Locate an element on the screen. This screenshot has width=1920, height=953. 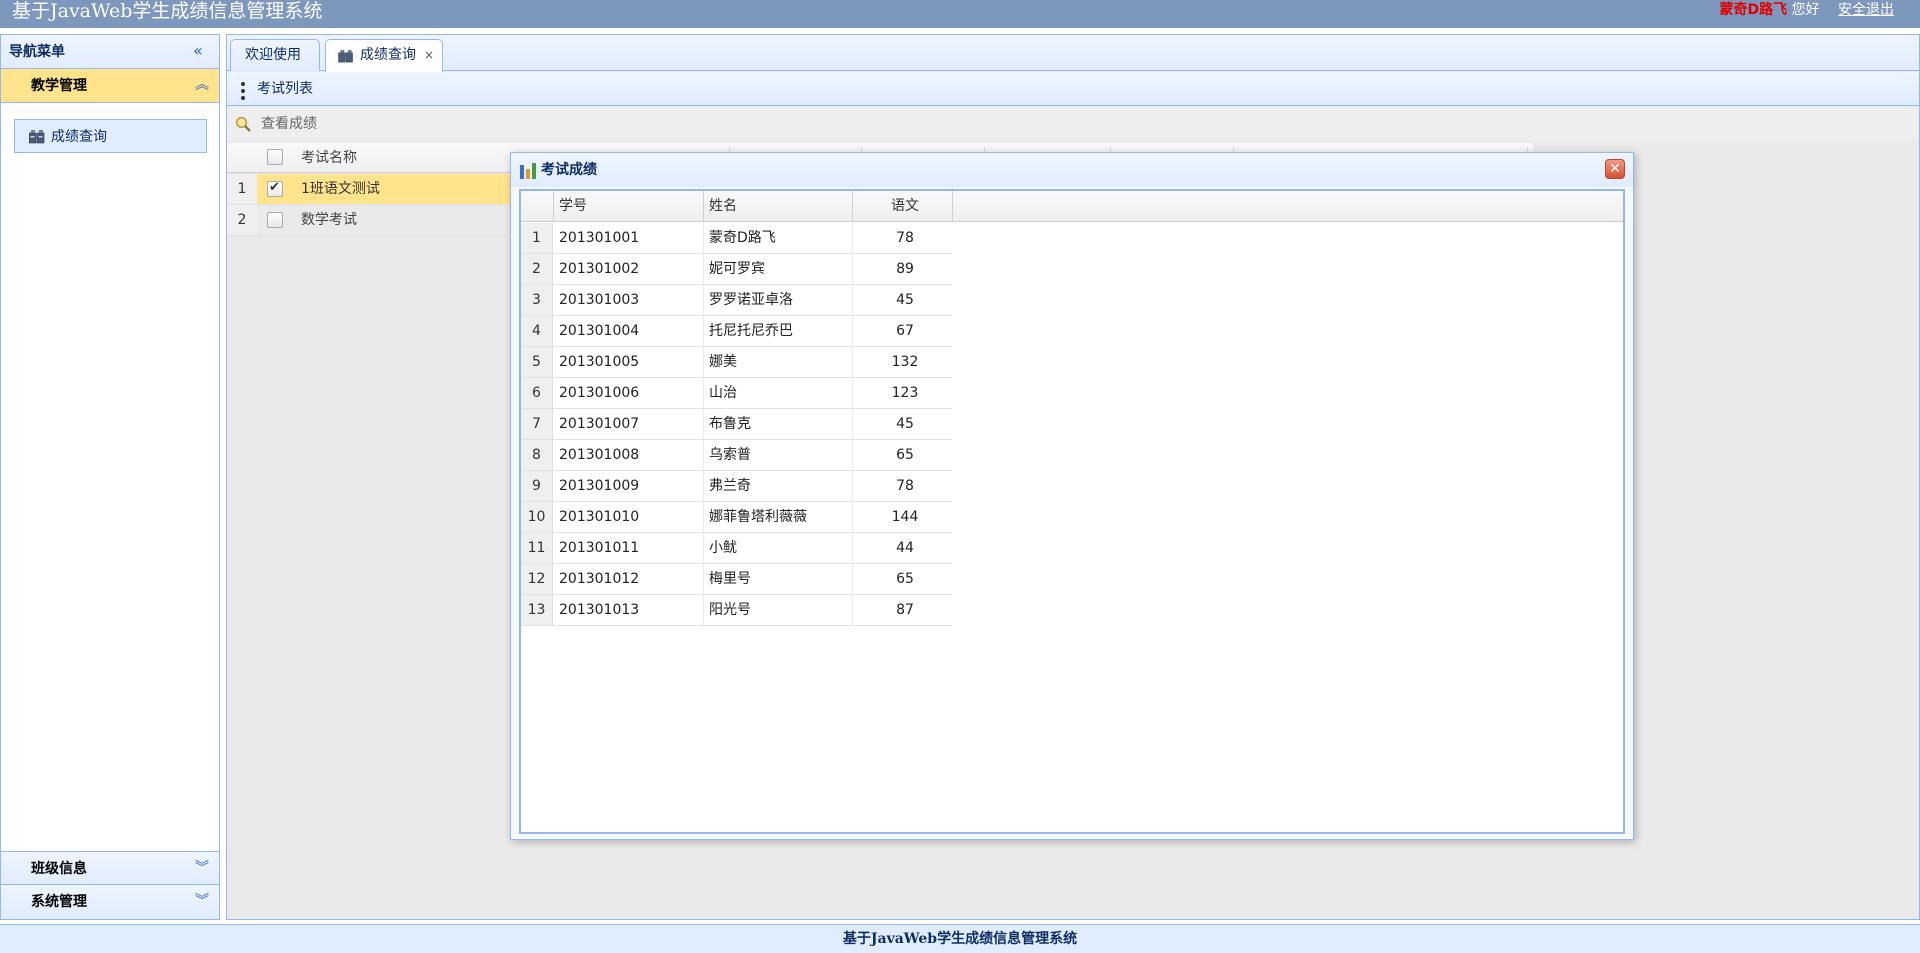
table-row: 8 201301008 乌索普 65 is located at coordinates (736, 455).